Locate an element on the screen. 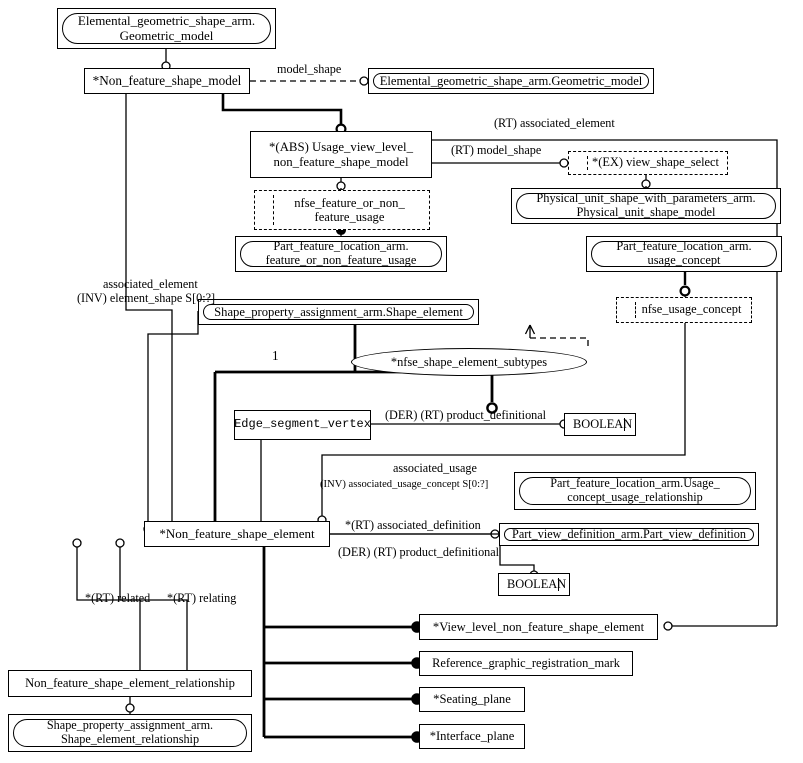 The height and width of the screenshot is (763, 803). node-non-feature-shape-model-label: *Non_feature_shape_model is located at coordinates (167, 80).